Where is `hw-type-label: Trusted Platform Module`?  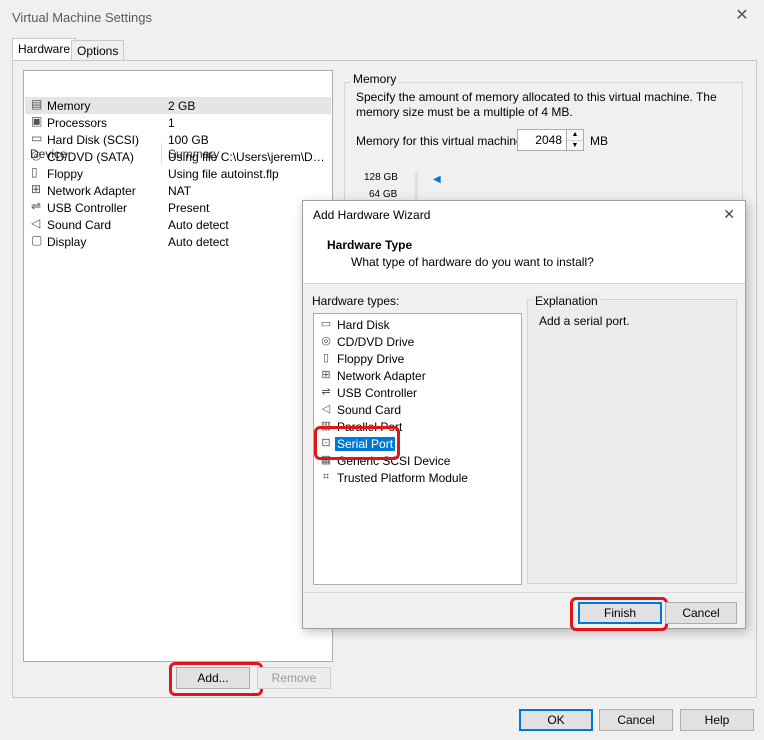
hw-type-label: Trusted Platform Module is located at coordinates (402, 478).